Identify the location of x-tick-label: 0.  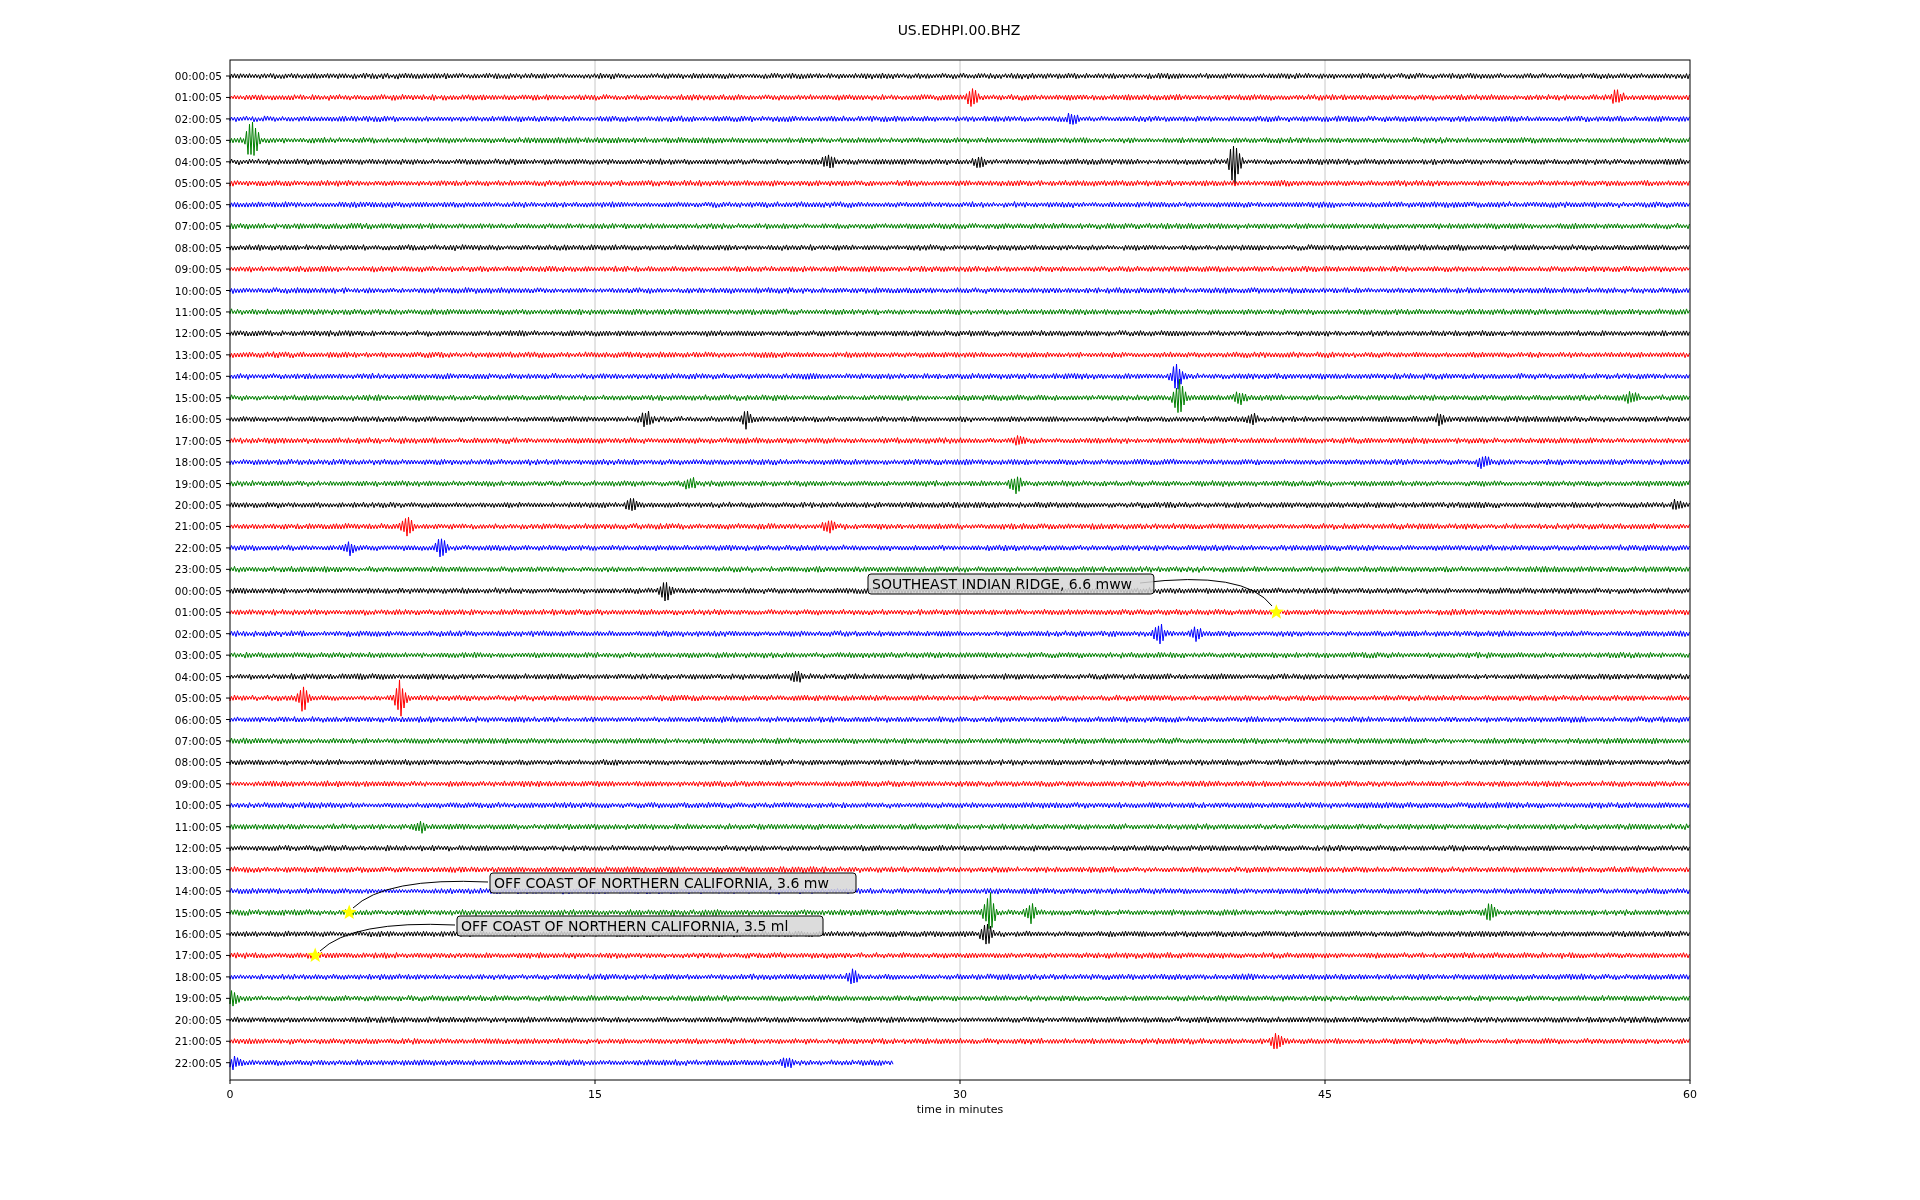
(230, 1094).